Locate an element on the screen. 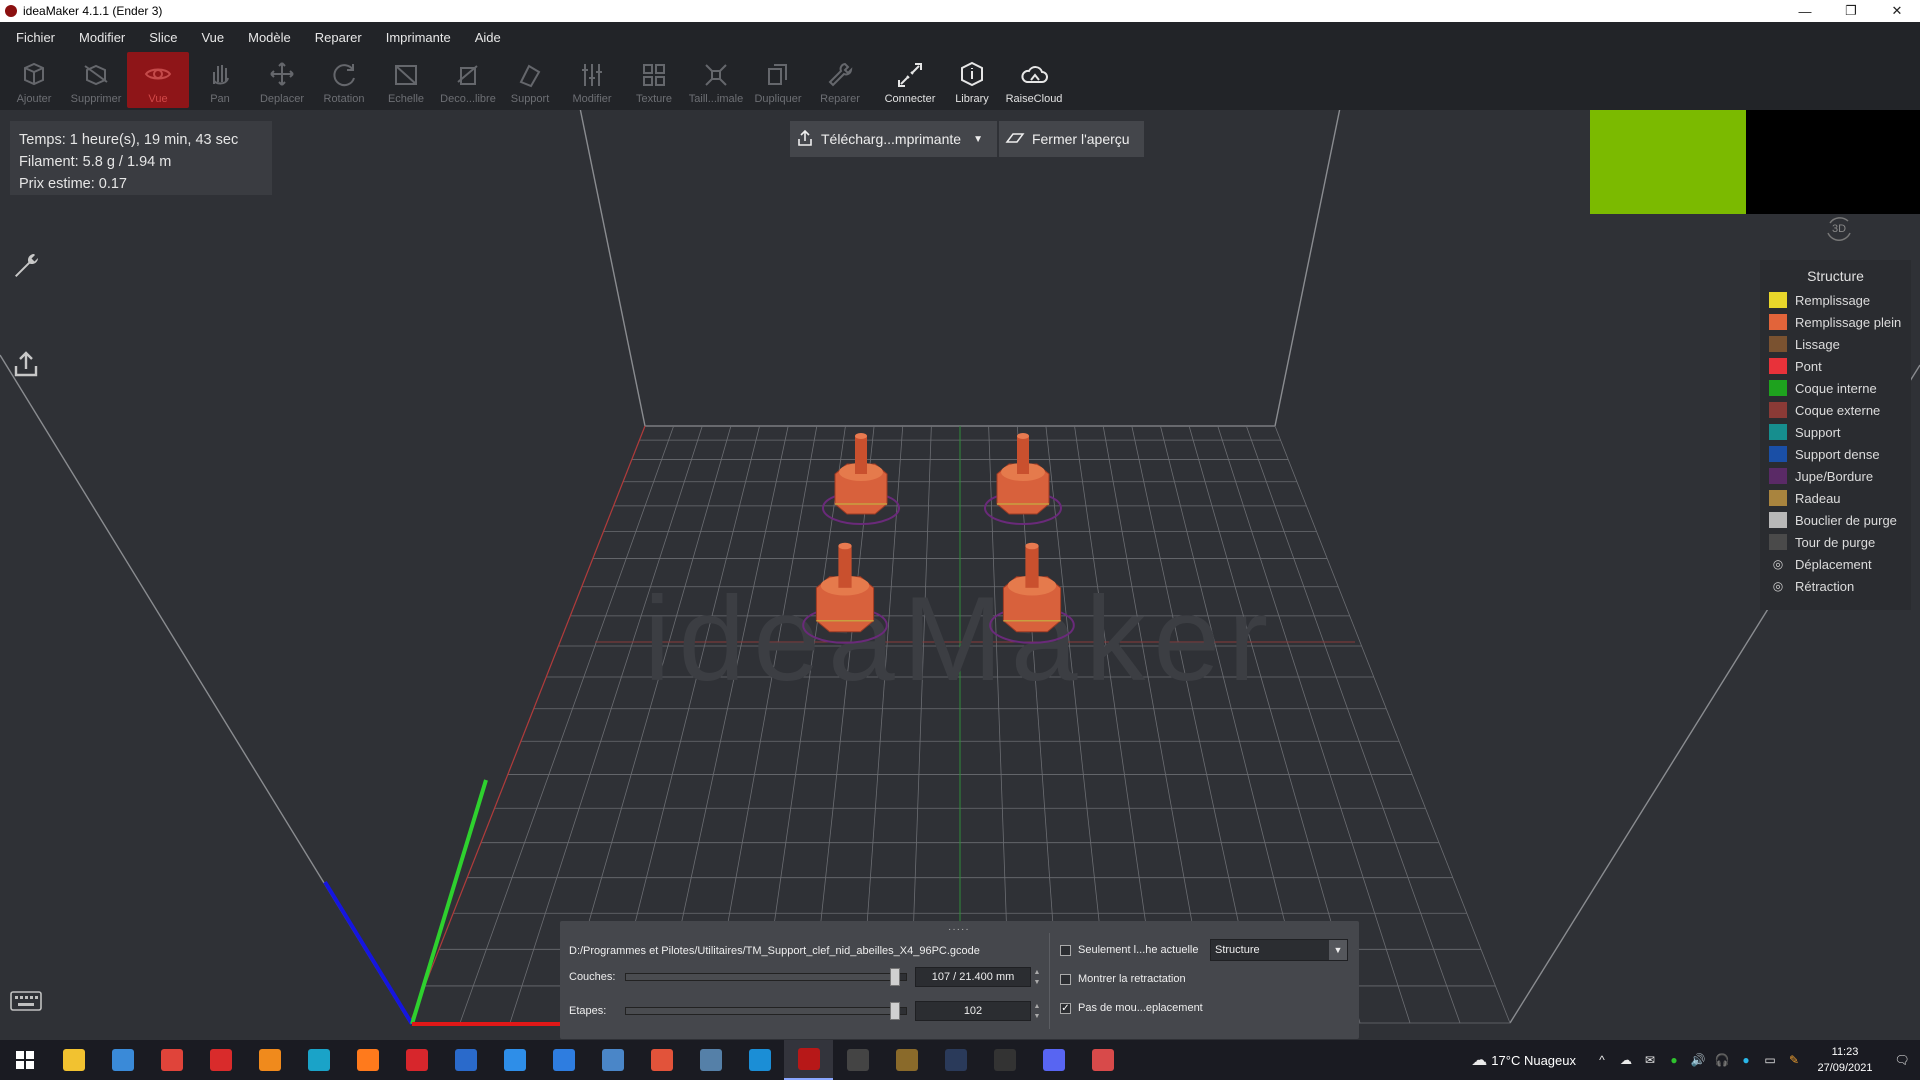  view-3d-icon: 3D is located at coordinates (1839, 231).